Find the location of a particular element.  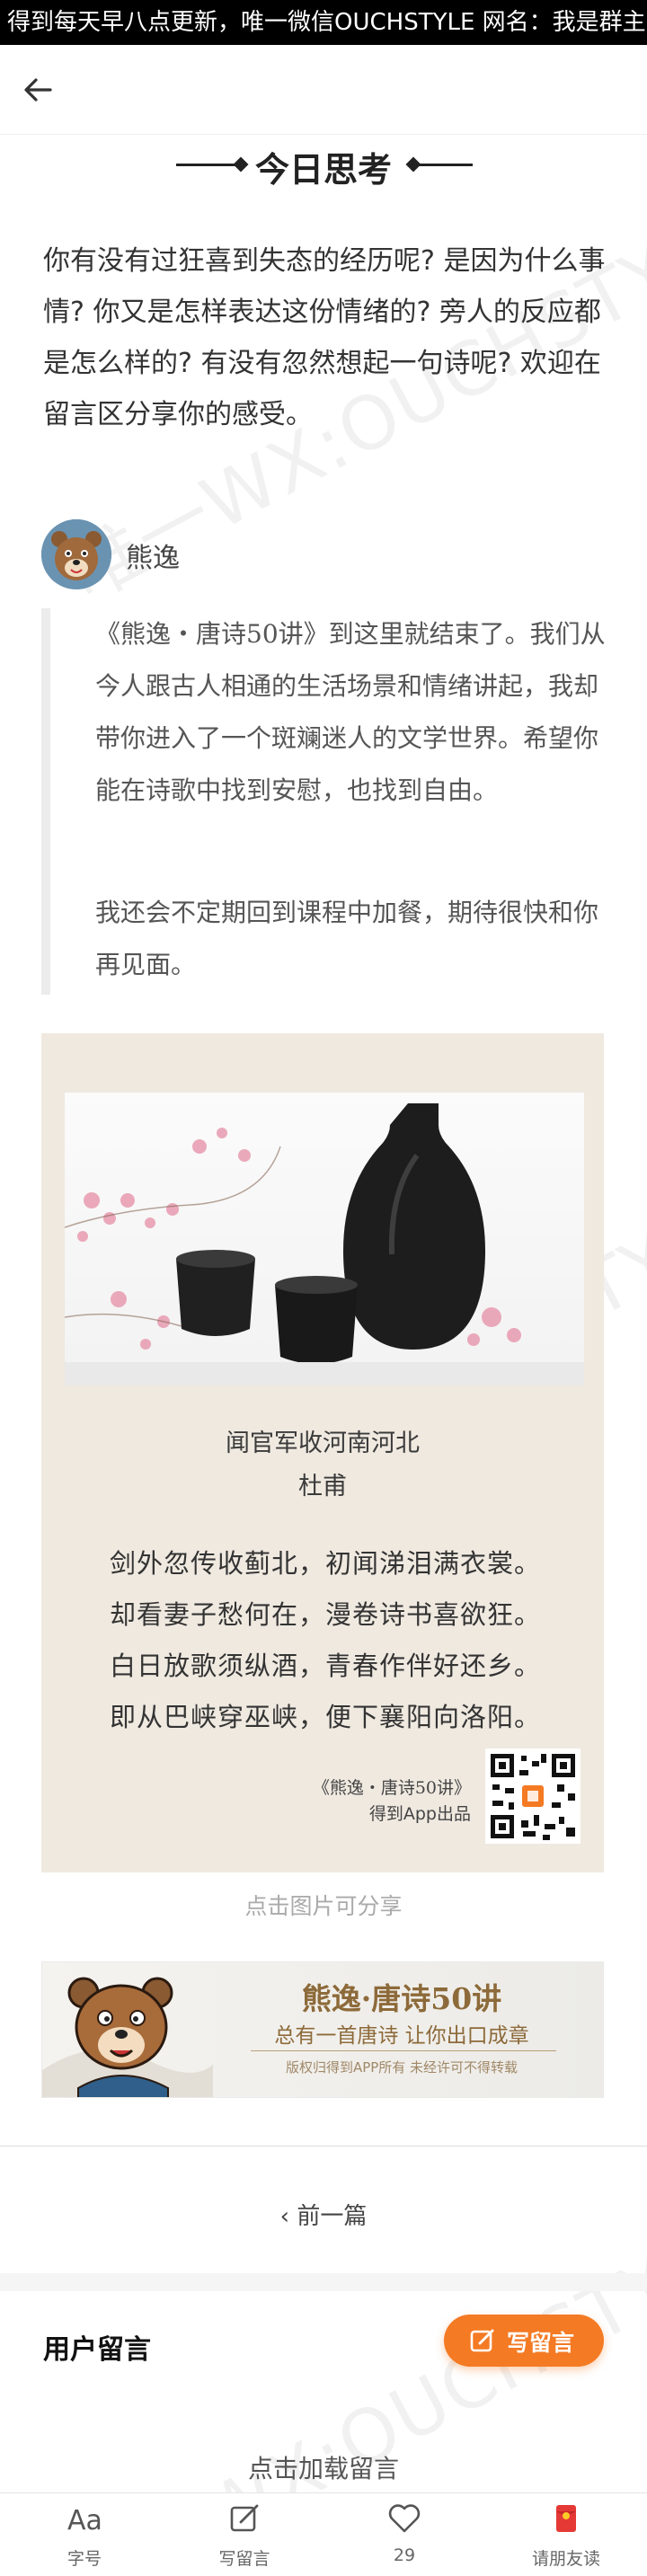

poem-course-label: 《熊逸・唐诗50讲》 is located at coordinates (391, 1788).